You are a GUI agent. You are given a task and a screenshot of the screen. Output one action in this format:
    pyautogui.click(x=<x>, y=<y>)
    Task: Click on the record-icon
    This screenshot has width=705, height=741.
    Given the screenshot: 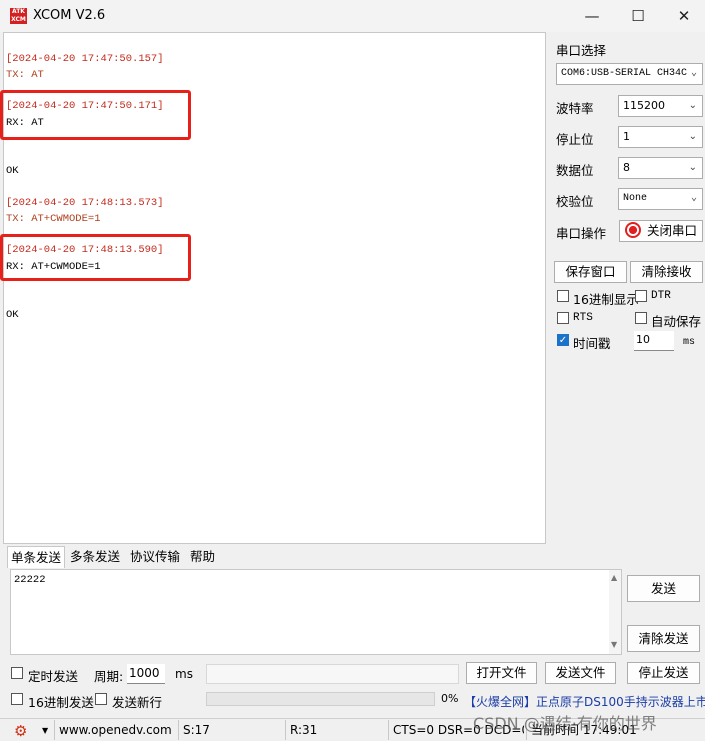 What is the action you would take?
    pyautogui.click(x=632, y=230)
    